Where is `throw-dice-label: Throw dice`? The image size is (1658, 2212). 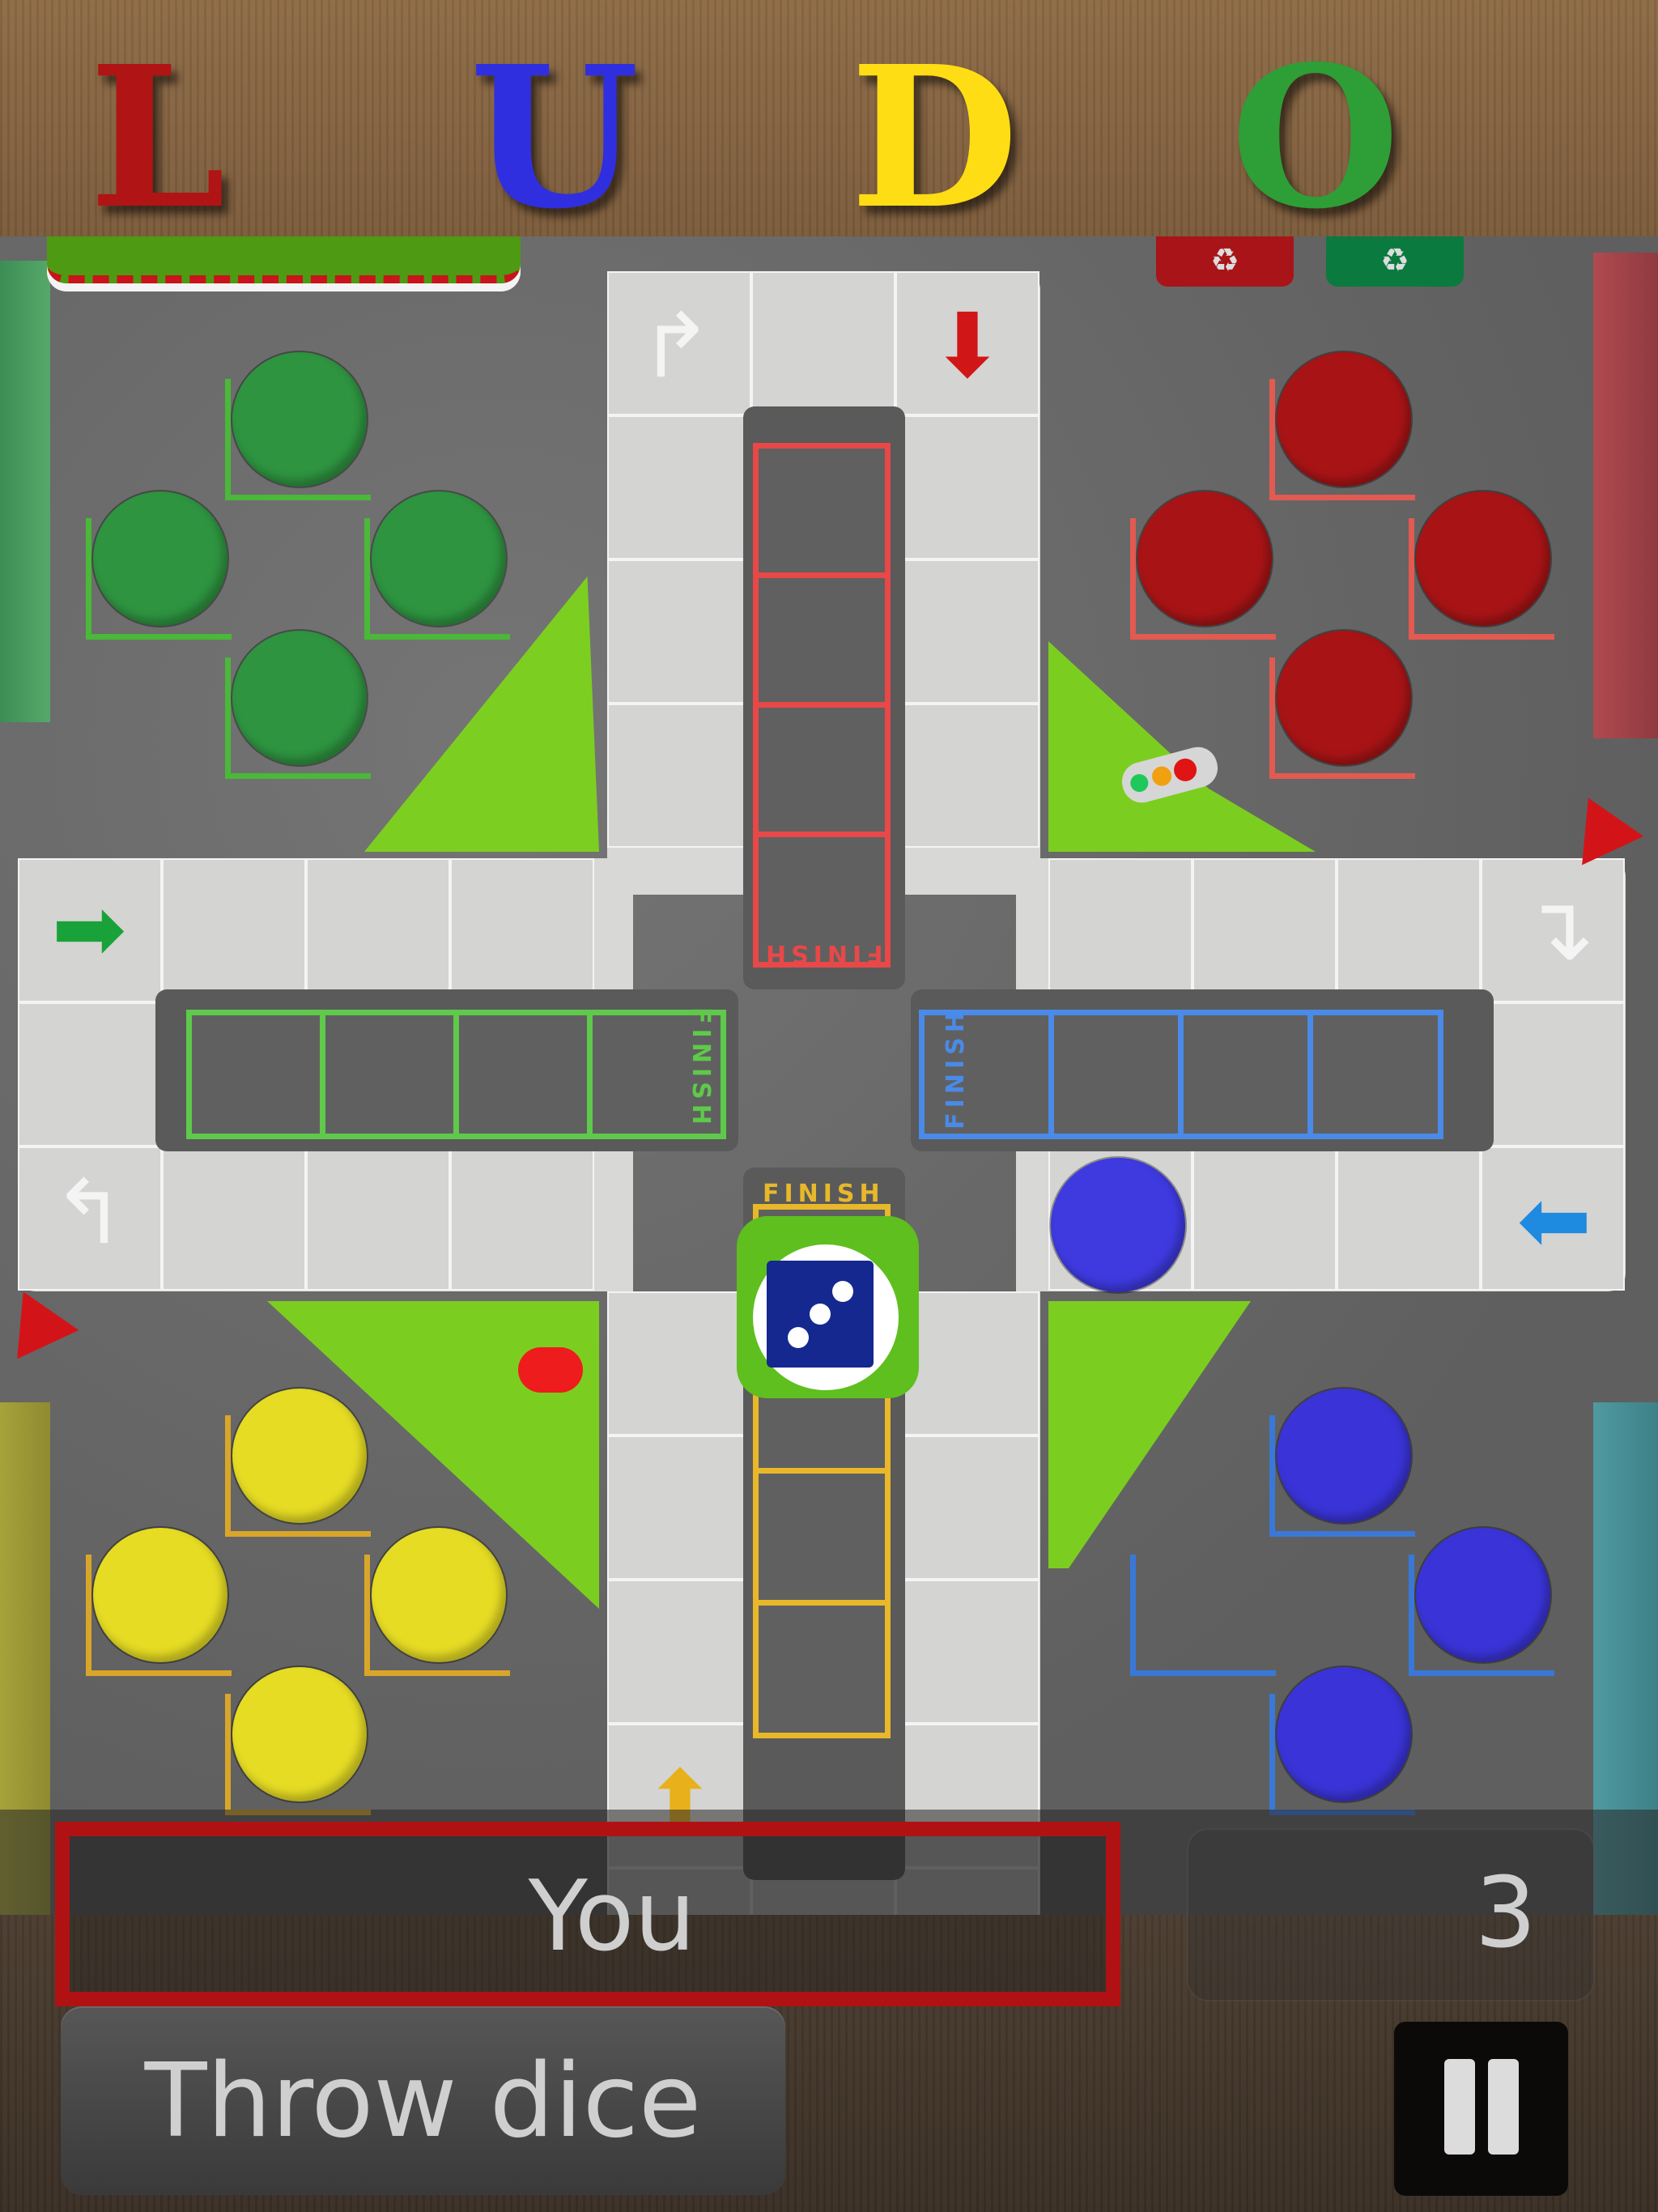
throw-dice-label: Throw dice is located at coordinates (423, 2100).